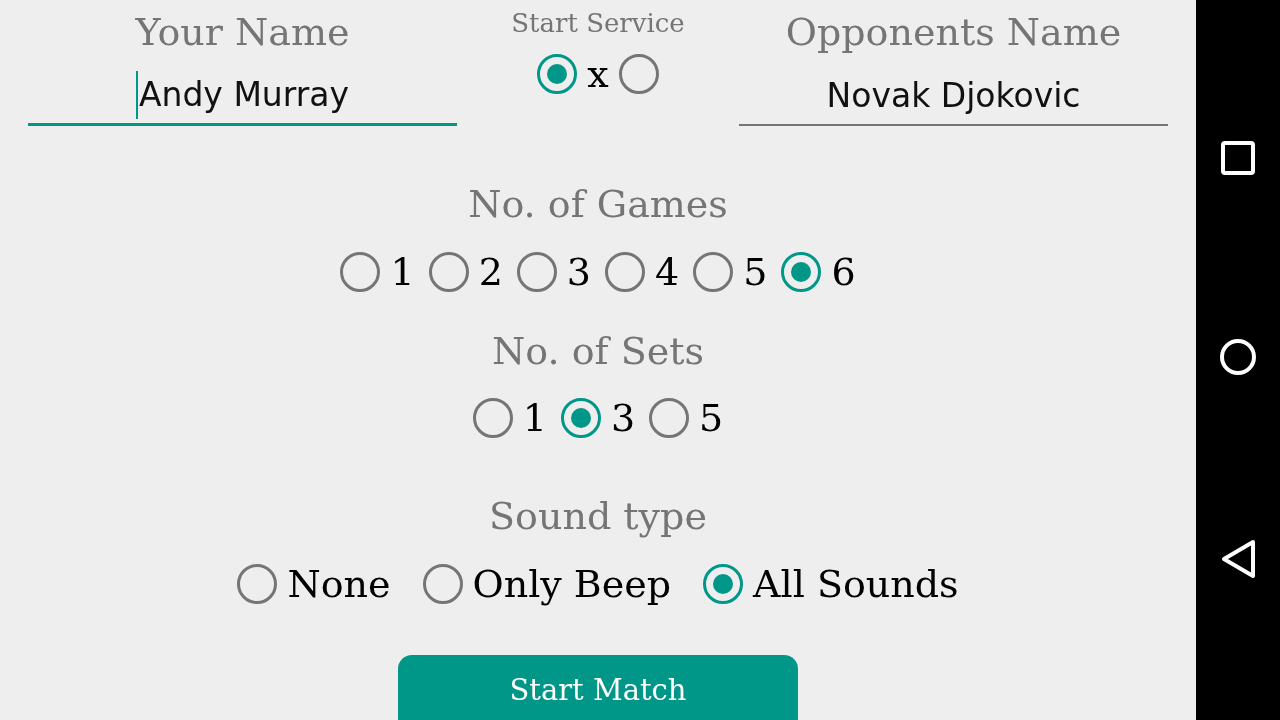 The width and height of the screenshot is (1280, 720). What do you see at coordinates (339, 584) in the screenshot?
I see `option-label: None` at bounding box center [339, 584].